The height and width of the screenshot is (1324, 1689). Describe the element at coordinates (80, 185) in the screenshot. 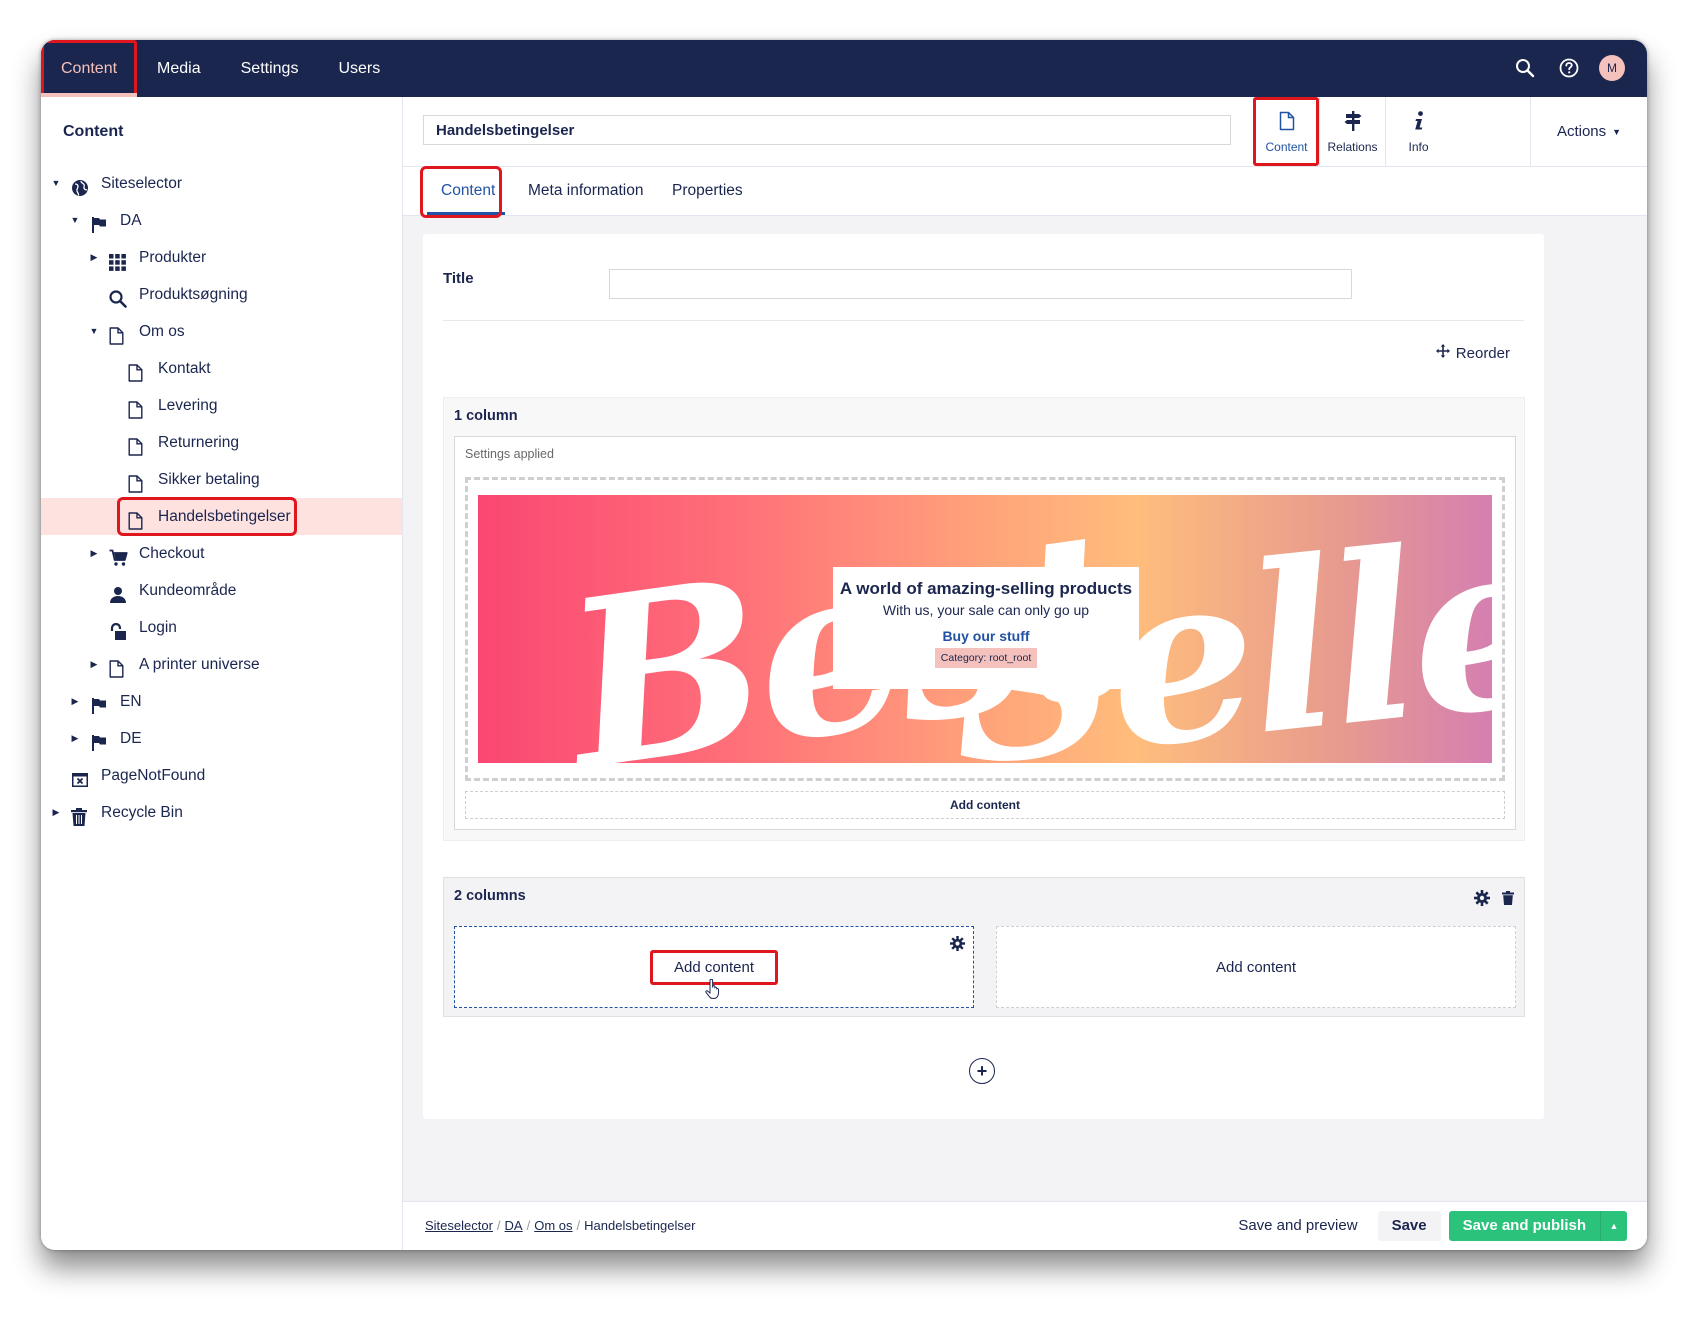

I see `globe-icon` at that location.